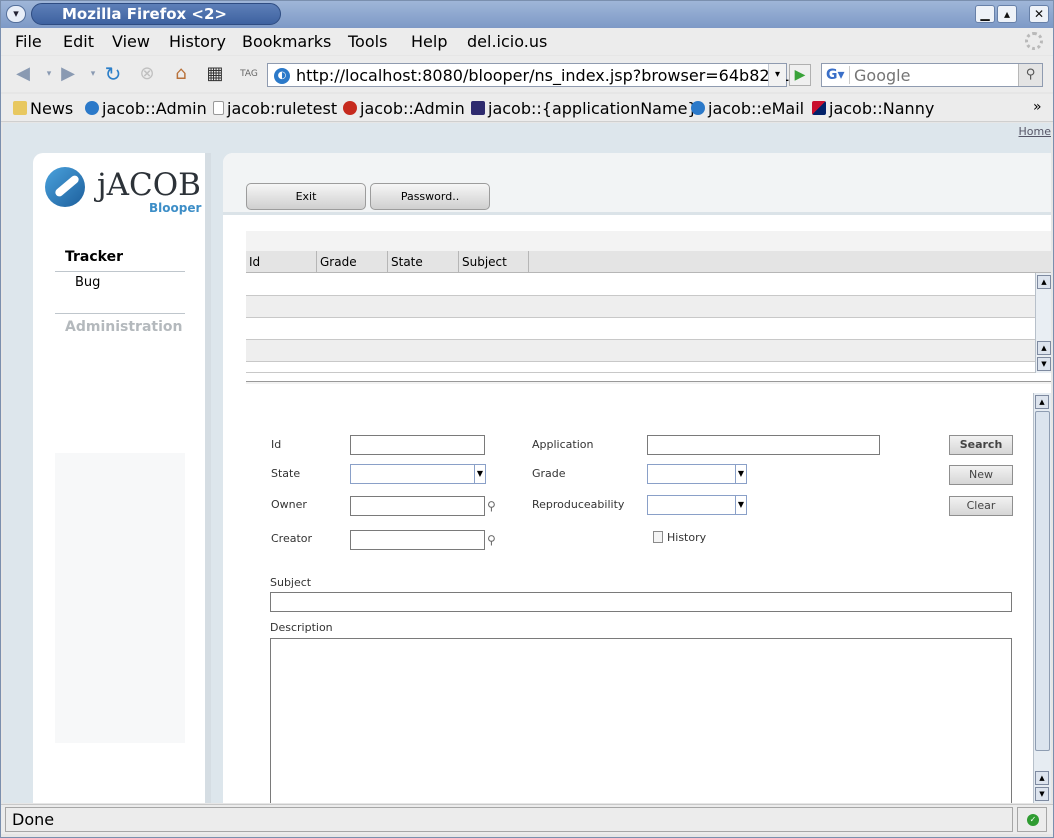  I want to click on logo-subtitle: Blooper, so click(175, 208).